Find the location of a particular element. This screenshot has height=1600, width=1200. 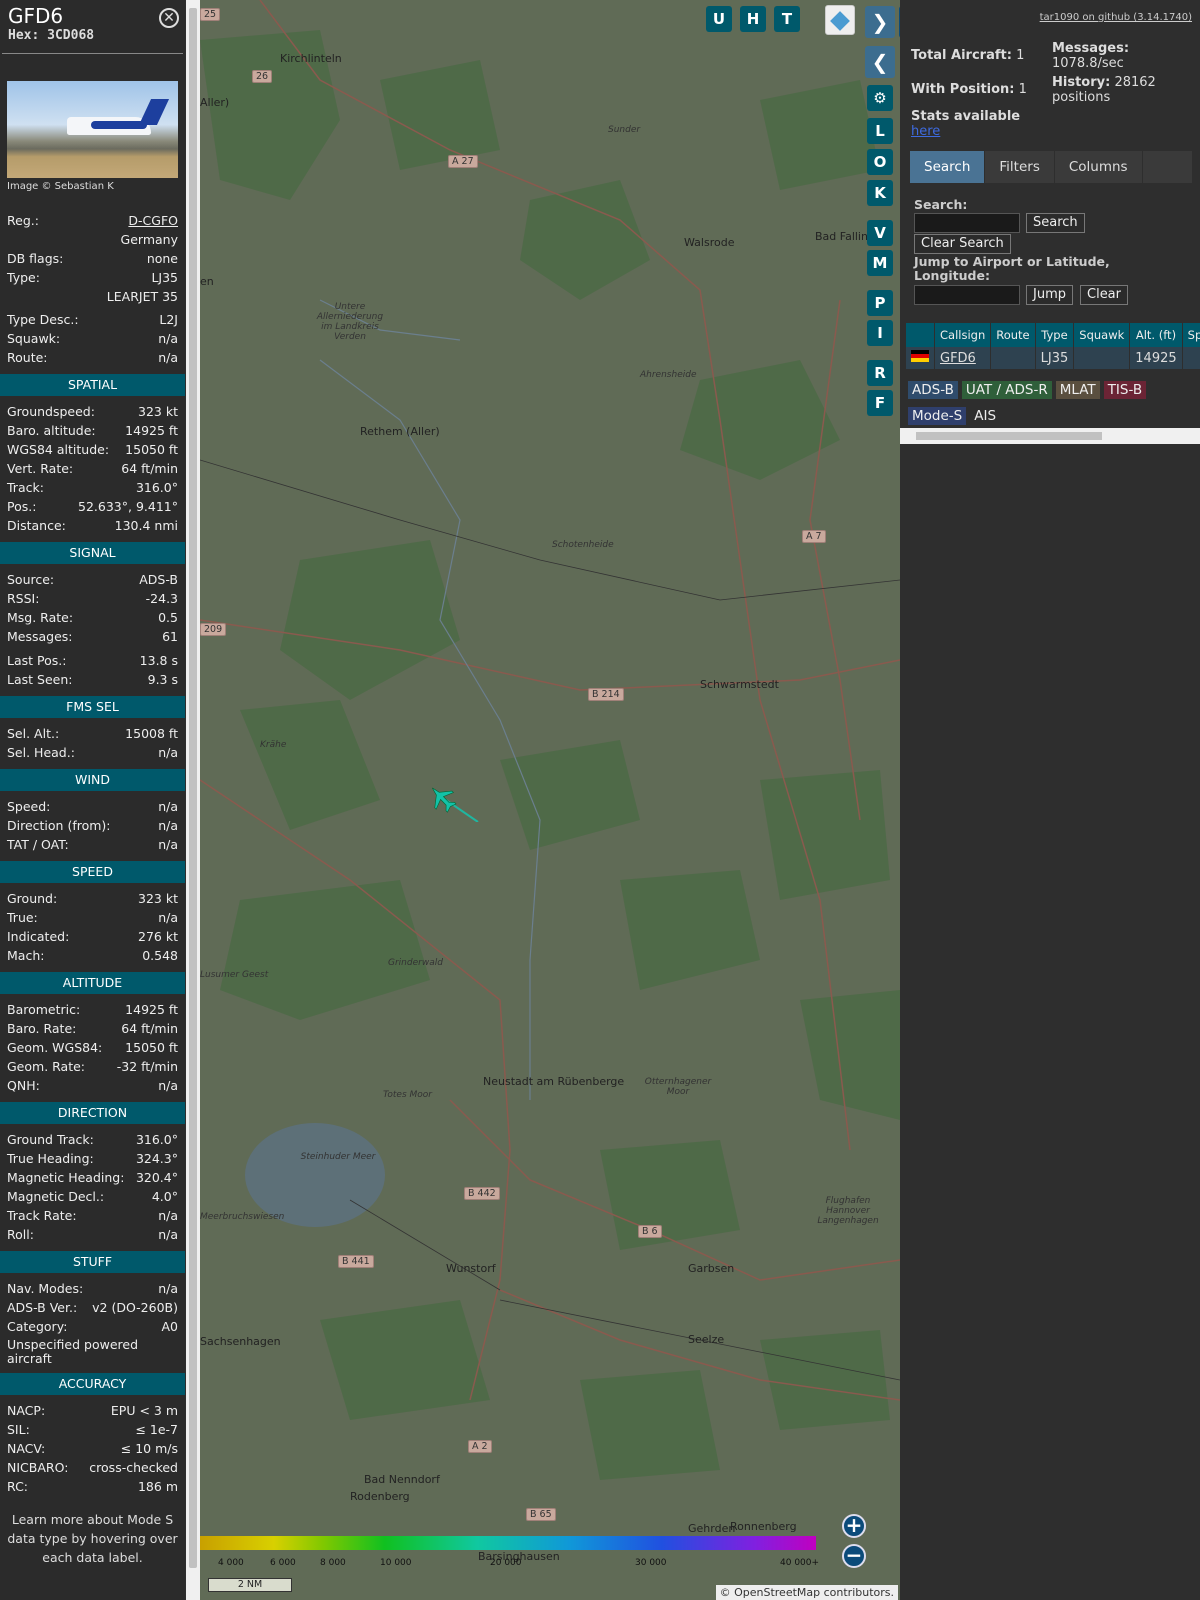

column-header: Route is located at coordinates (1013, 335).